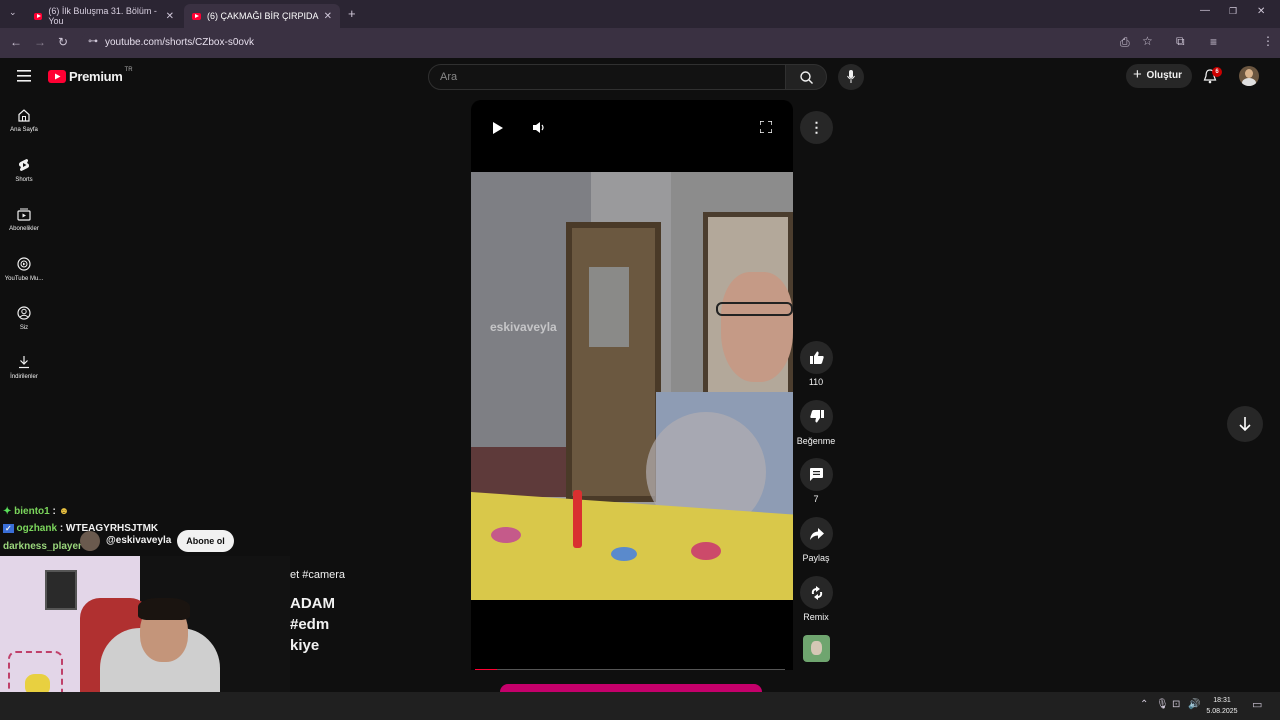  I want to click on region-code: TR, so click(128, 69).